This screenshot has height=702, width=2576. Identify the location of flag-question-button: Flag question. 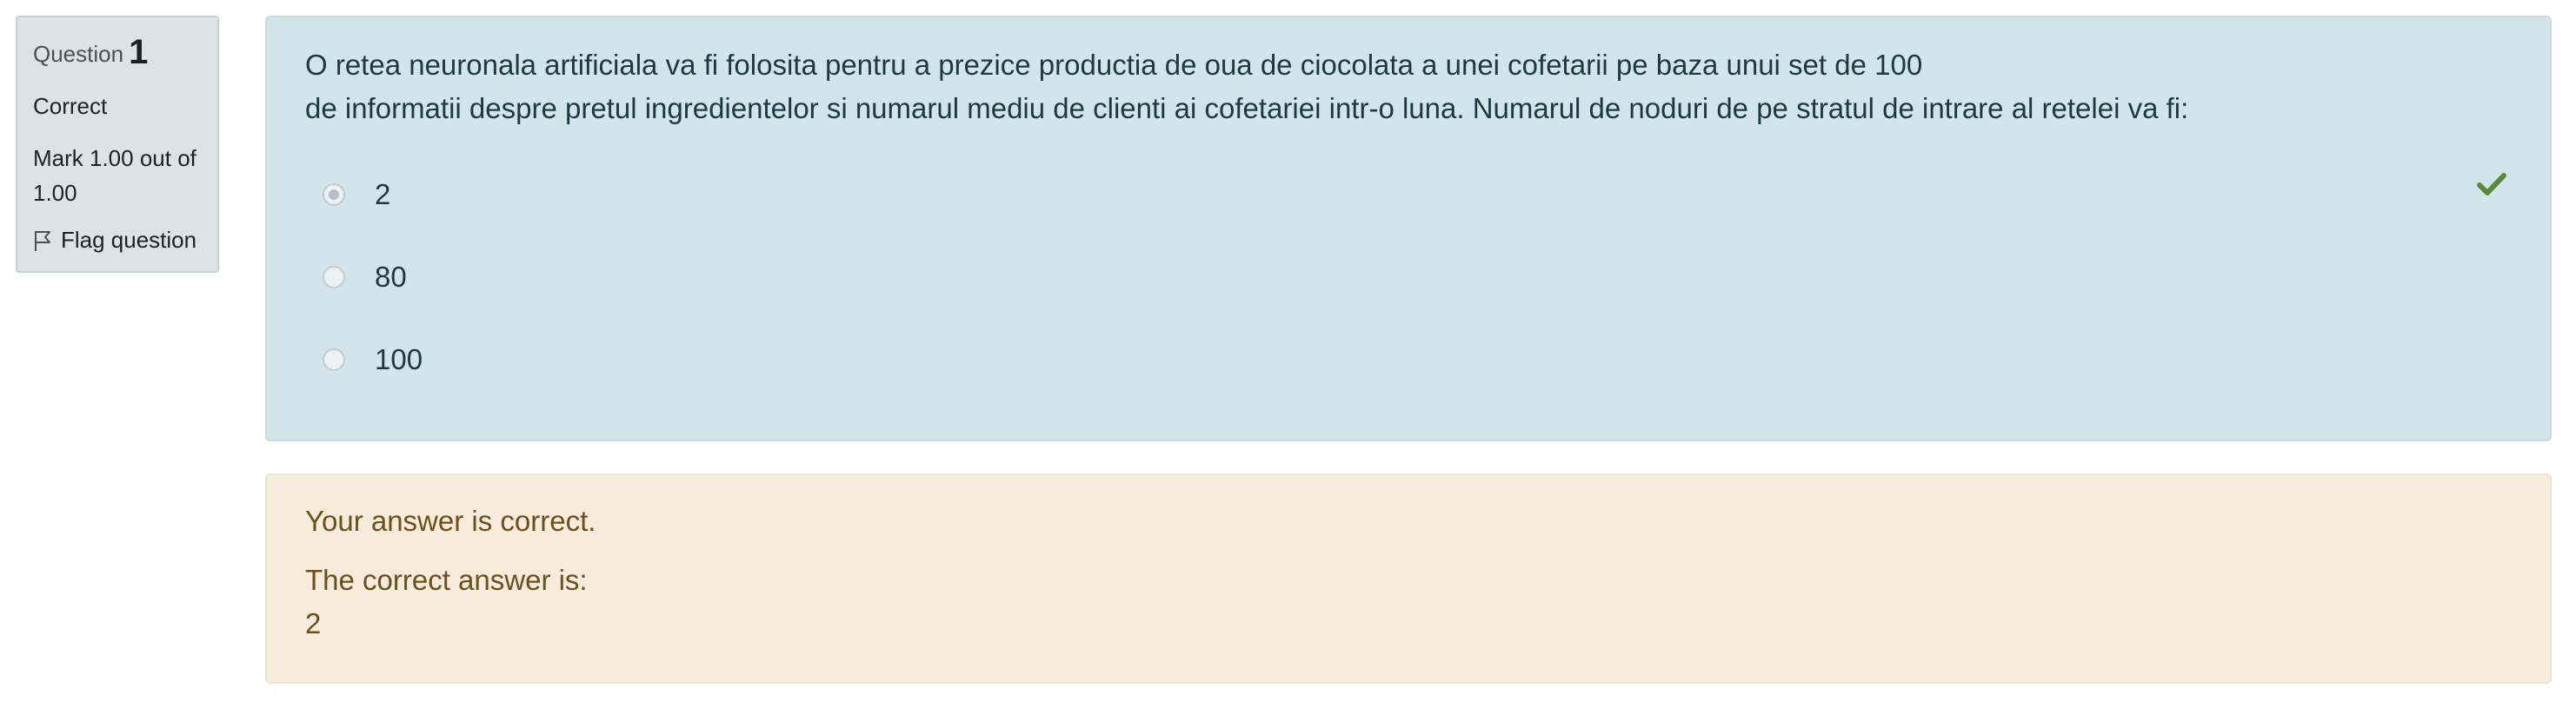
(117, 241).